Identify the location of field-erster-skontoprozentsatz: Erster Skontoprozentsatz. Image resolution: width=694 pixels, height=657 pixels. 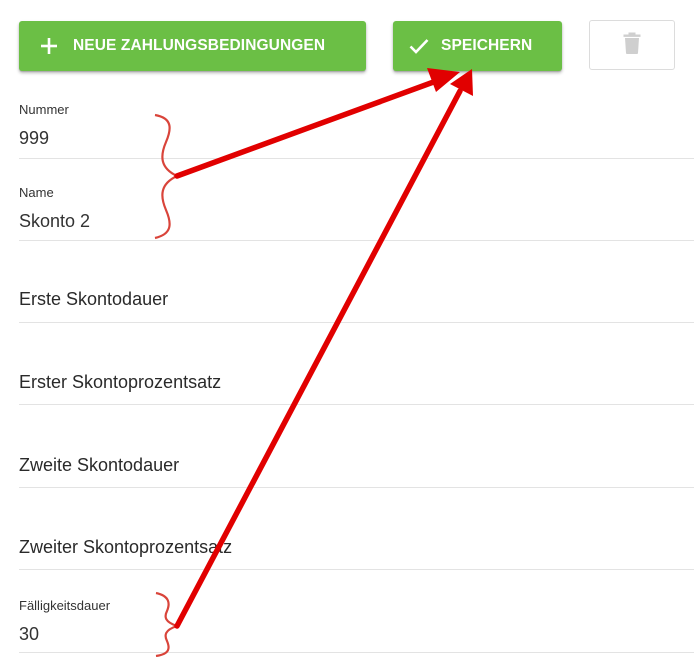
(356, 364).